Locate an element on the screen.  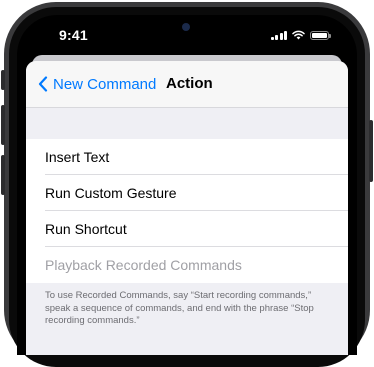
chevron-left-icon is located at coordinates (43, 84).